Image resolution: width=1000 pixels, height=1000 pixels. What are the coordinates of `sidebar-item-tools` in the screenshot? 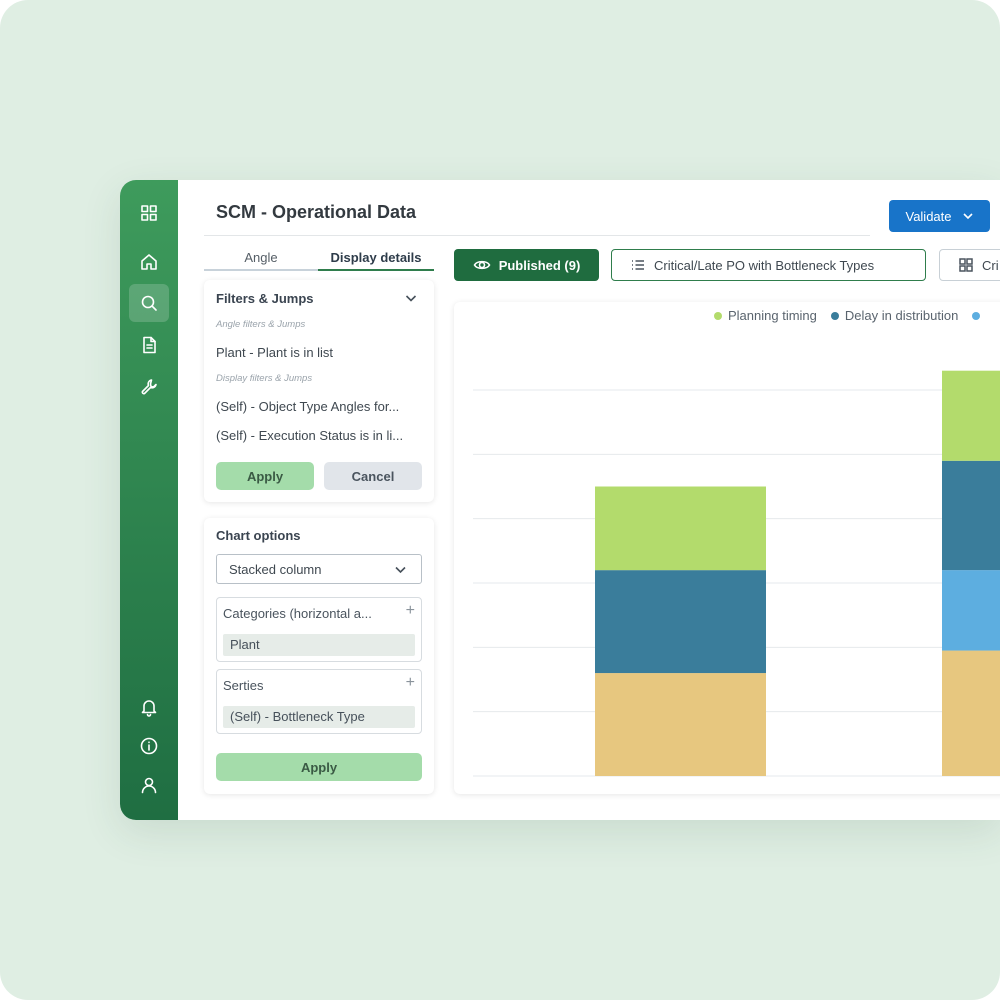 It's located at (149, 387).